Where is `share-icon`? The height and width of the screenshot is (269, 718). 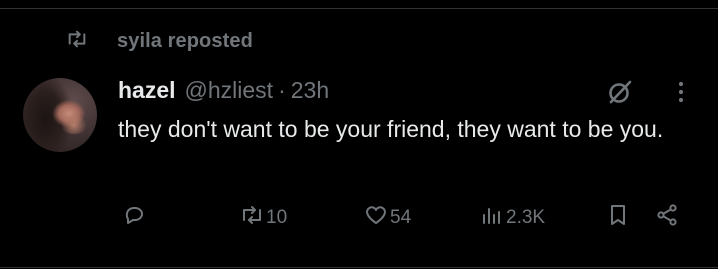 share-icon is located at coordinates (667, 218).